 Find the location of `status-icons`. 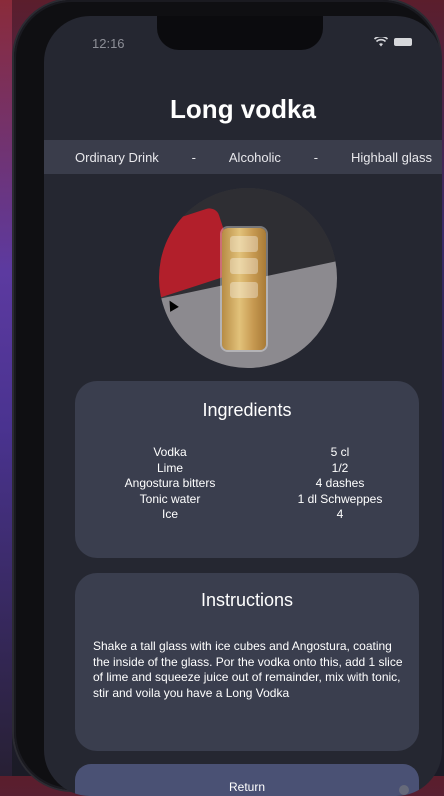

status-icons is located at coordinates (393, 42).